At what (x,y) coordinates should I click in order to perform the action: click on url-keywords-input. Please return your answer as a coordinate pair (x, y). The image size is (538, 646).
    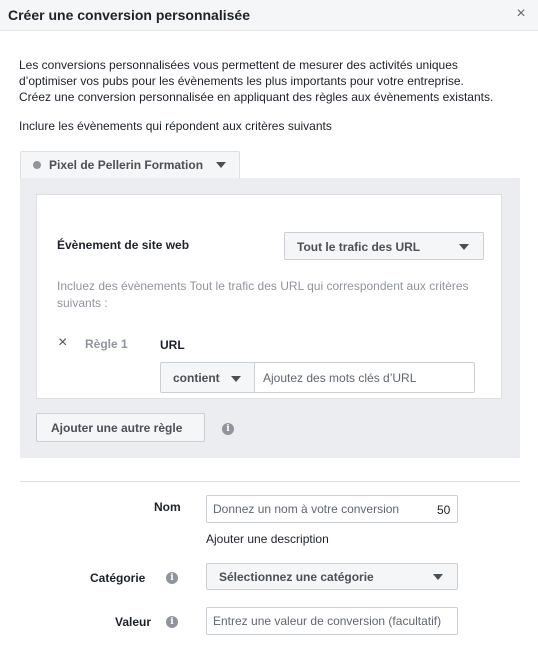
    Looking at the image, I should click on (364, 377).